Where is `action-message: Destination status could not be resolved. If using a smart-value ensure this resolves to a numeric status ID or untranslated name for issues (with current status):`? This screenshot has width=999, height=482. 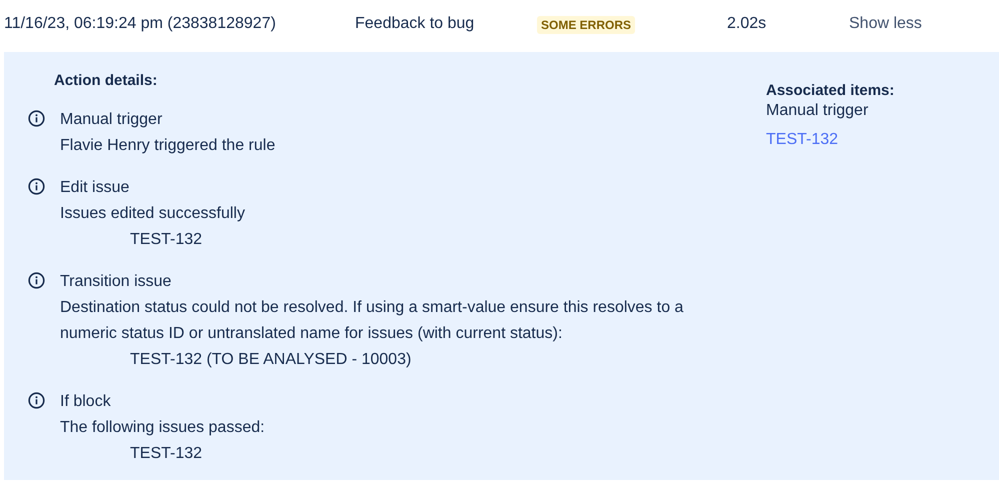 action-message: Destination status could not be resolved. If using a smart-value ensure this resolves to a numeric status ID or untranslated name for issues (with current status): is located at coordinates (372, 321).